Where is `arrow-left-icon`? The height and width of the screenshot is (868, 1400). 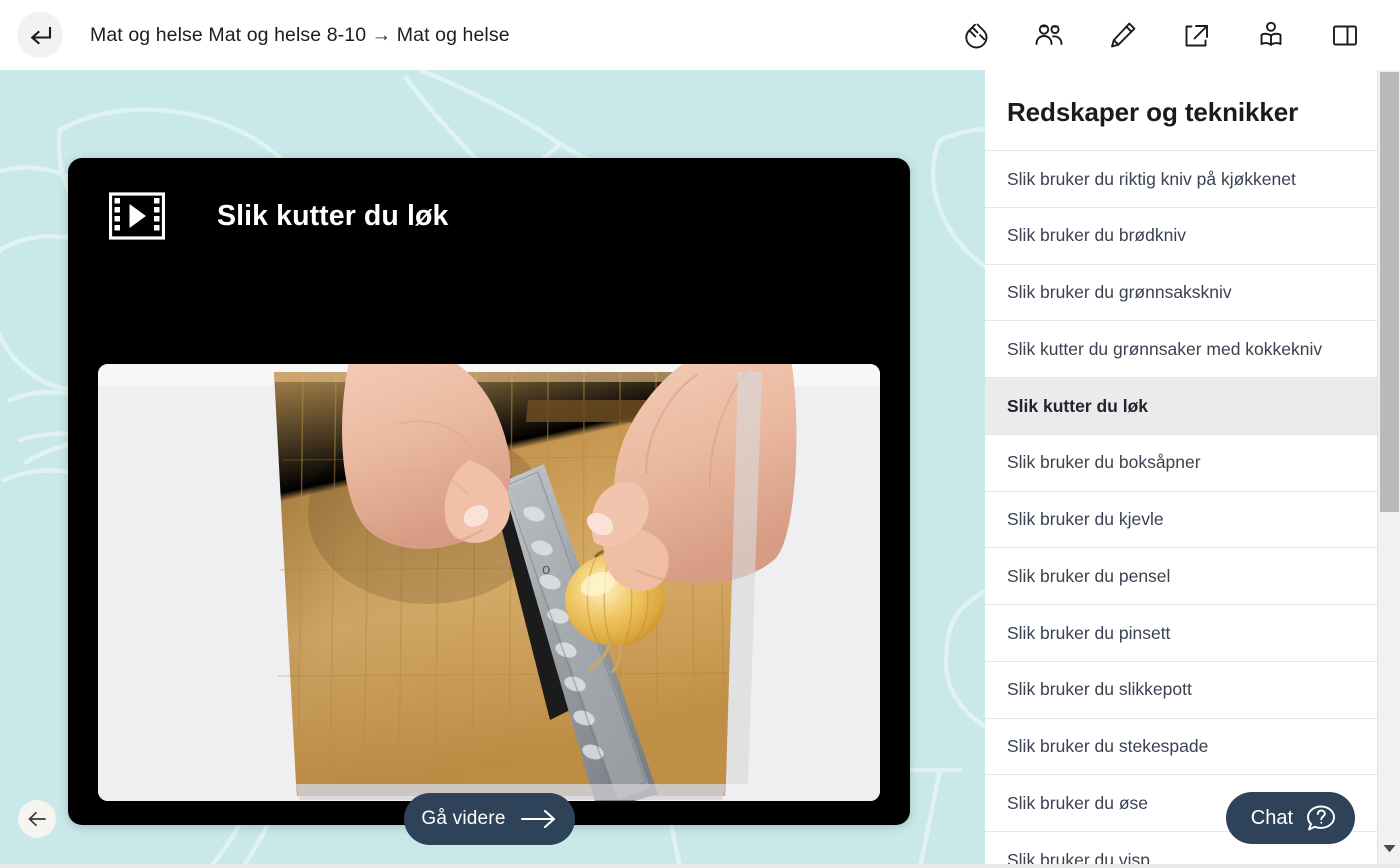 arrow-left-icon is located at coordinates (37, 819).